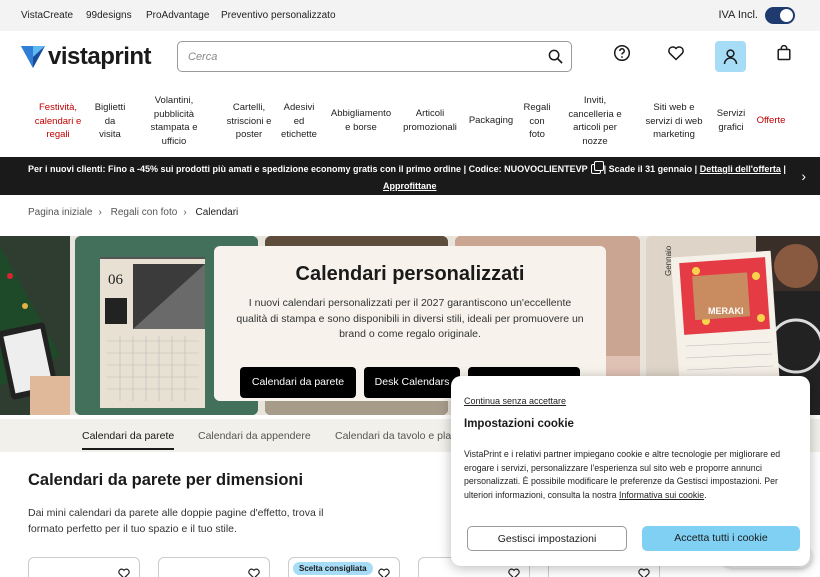 This screenshot has width=820, height=577. What do you see at coordinates (109, 15) in the screenshot?
I see `link-99designs: 99designs` at bounding box center [109, 15].